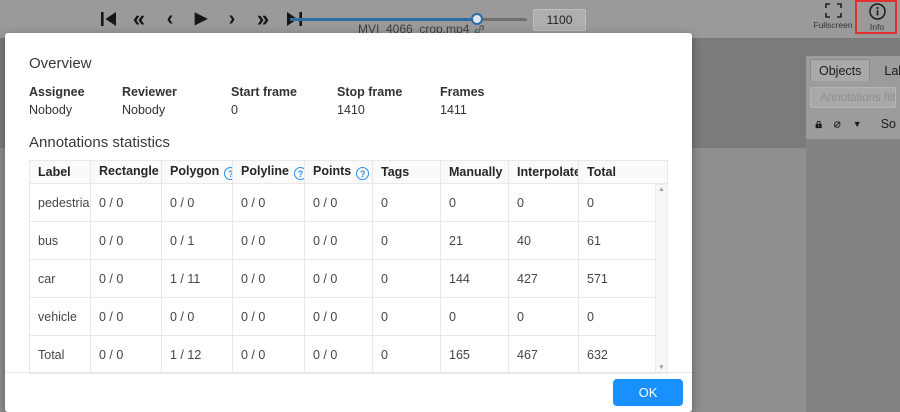 The image size is (900, 412). I want to click on annotations-filter-input: Annotations filter, so click(853, 97).